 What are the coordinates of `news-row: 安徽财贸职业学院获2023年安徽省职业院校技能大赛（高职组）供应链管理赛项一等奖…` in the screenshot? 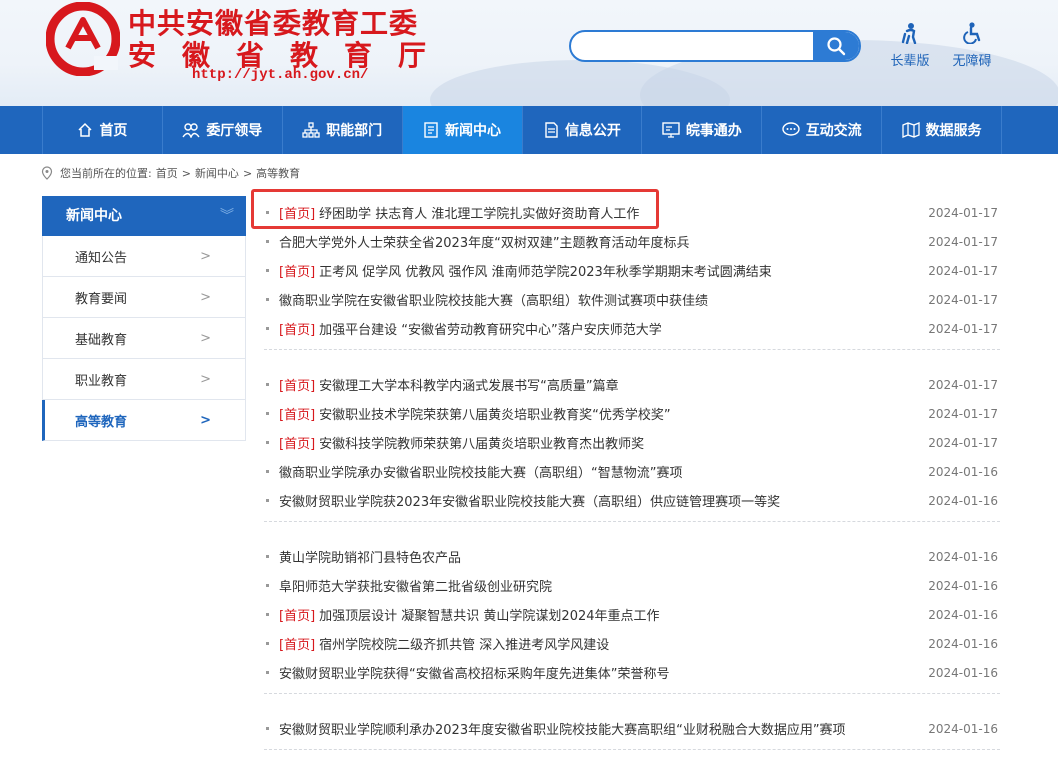 It's located at (632, 500).